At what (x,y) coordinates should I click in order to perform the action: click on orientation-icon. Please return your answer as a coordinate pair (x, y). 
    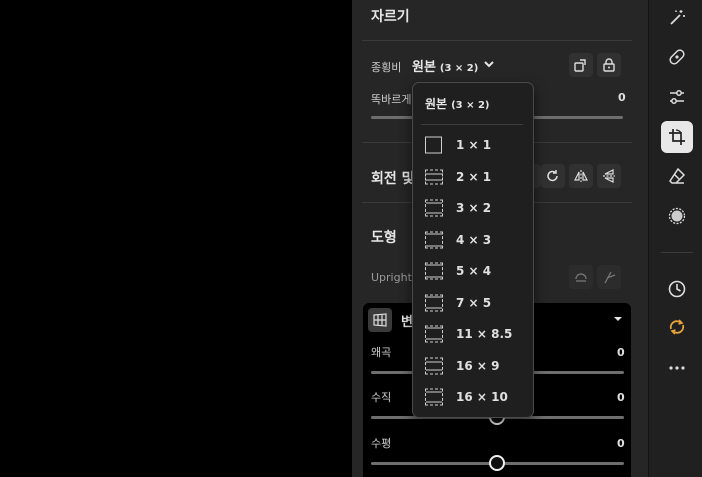
    Looking at the image, I should click on (580, 65).